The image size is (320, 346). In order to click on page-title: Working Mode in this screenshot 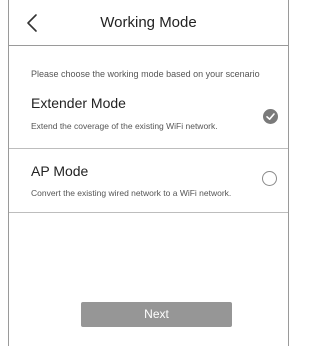, I will do `click(148, 22)`.